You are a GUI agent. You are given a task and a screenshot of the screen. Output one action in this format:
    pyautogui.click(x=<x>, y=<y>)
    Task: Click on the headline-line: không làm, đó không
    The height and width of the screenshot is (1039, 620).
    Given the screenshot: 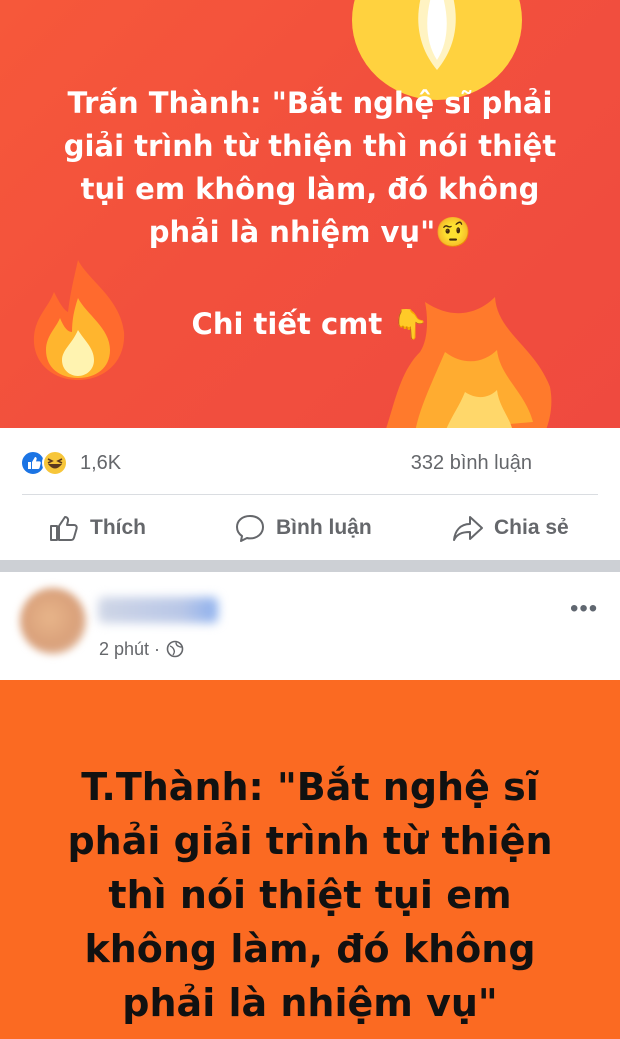 What is the action you would take?
    pyautogui.click(x=310, y=949)
    